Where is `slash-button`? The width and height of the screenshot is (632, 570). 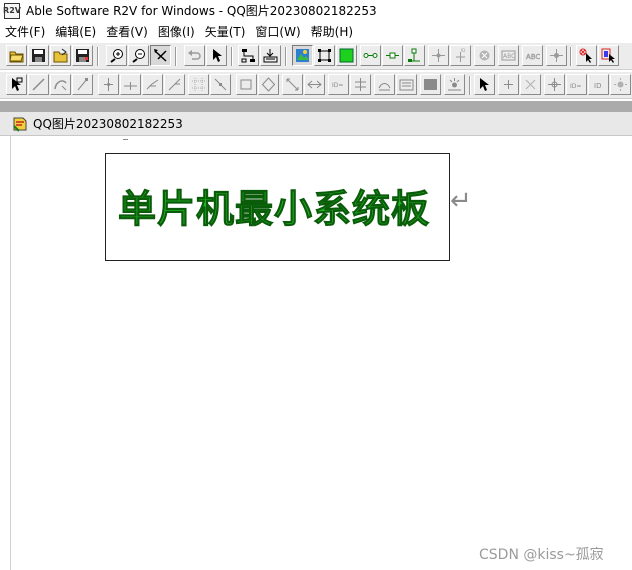 slash-button is located at coordinates (82, 84).